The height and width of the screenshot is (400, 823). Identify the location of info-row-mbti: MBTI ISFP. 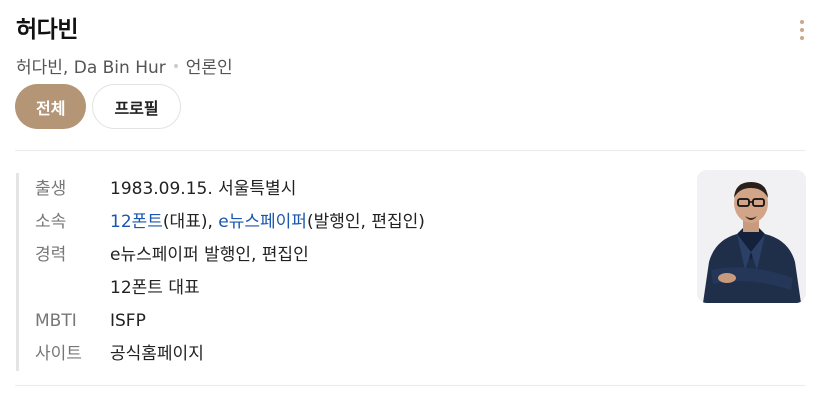
(360, 321).